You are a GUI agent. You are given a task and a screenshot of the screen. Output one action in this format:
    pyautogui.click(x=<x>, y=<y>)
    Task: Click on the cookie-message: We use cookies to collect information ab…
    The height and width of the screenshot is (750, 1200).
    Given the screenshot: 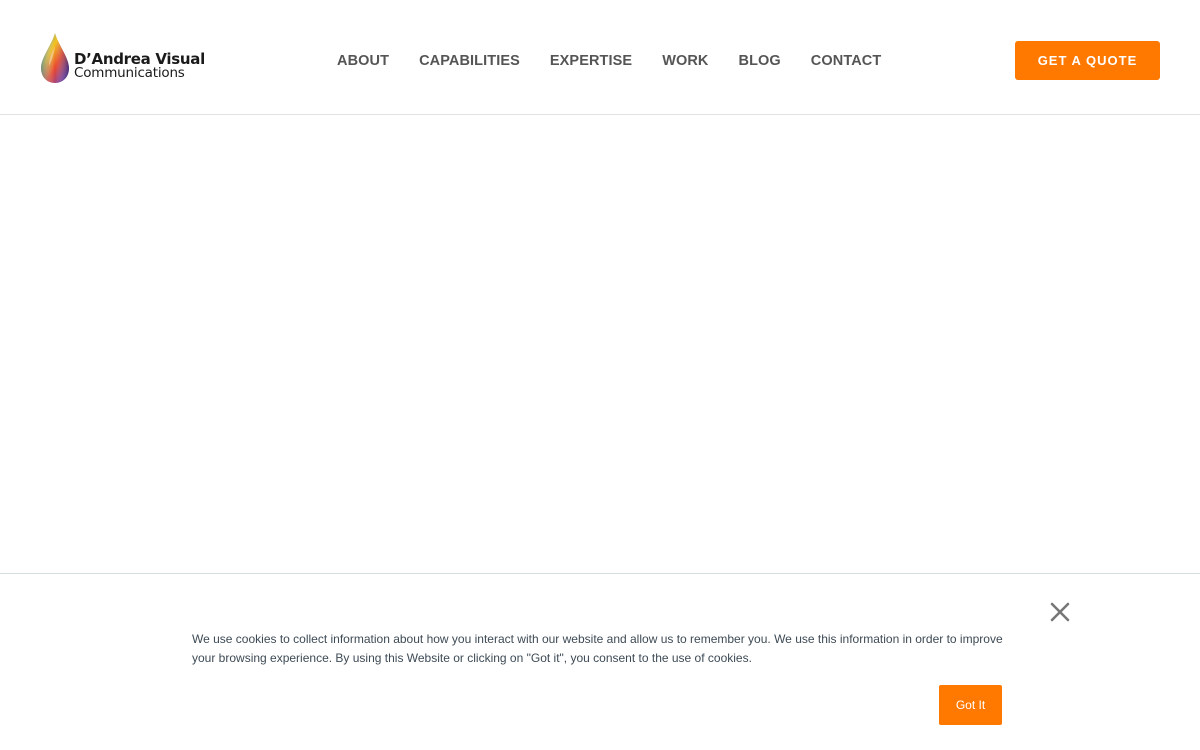 What is the action you would take?
    pyautogui.click(x=597, y=648)
    